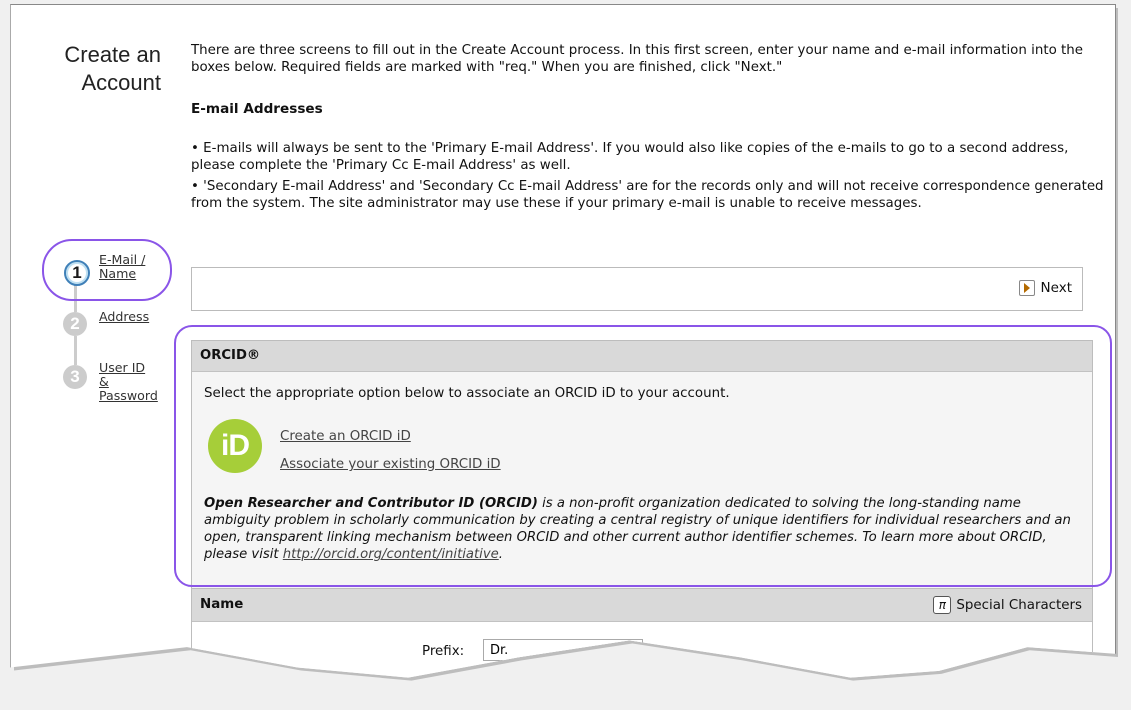 The width and height of the screenshot is (1131, 710). Describe the element at coordinates (128, 395) in the screenshot. I see `step-3-label-line3: Password` at that location.